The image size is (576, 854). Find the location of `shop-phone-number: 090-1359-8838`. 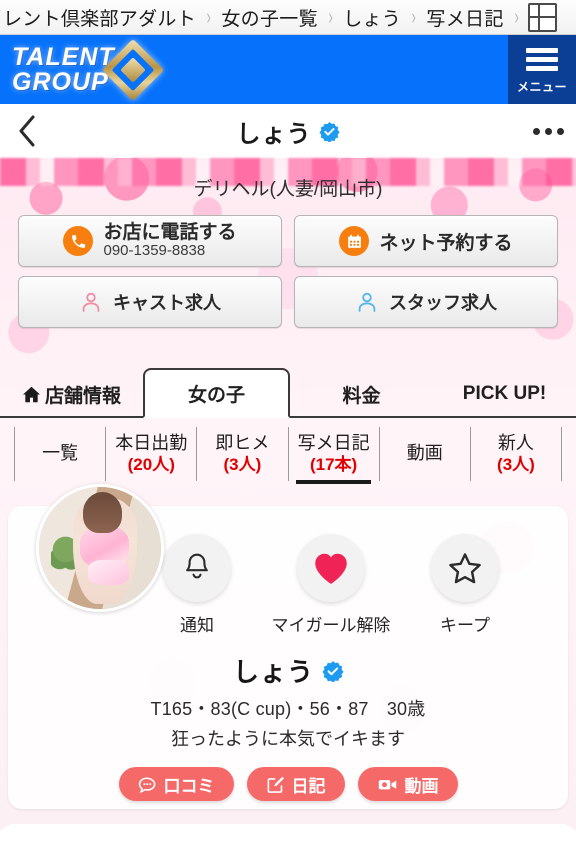

shop-phone-number: 090-1359-8838 is located at coordinates (154, 251).